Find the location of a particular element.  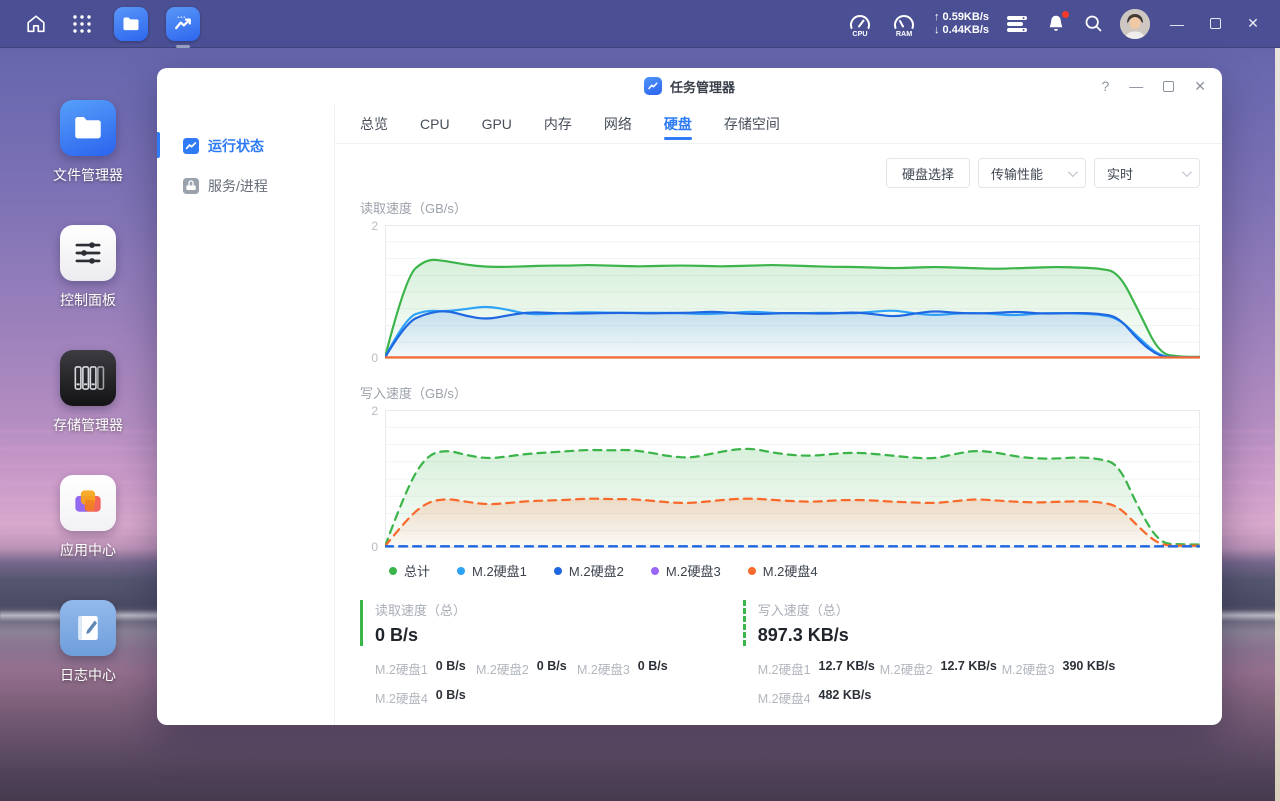

desktop-close-icon: ✕ is located at coordinates (1253, 23).